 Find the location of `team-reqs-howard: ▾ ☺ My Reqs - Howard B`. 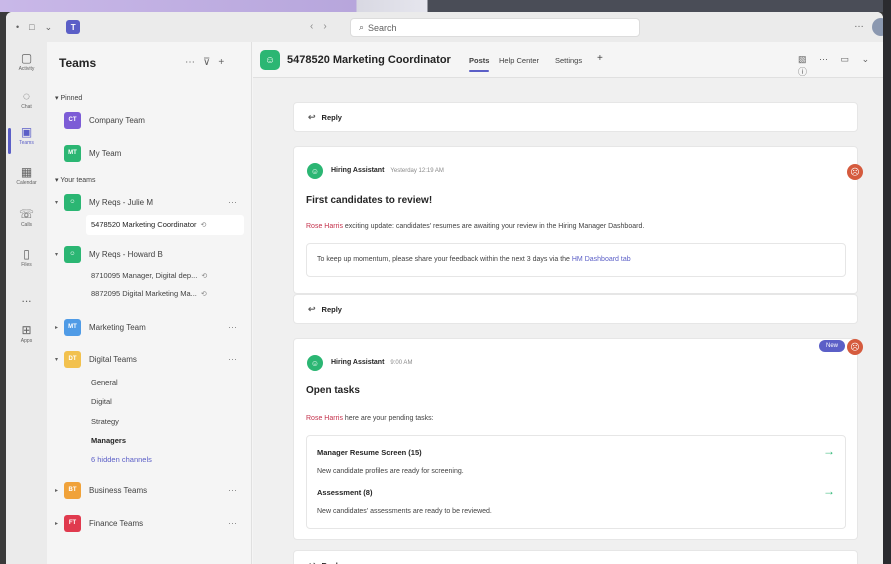

team-reqs-howard: ▾ ☺ My Reqs - Howard B is located at coordinates (150, 254).